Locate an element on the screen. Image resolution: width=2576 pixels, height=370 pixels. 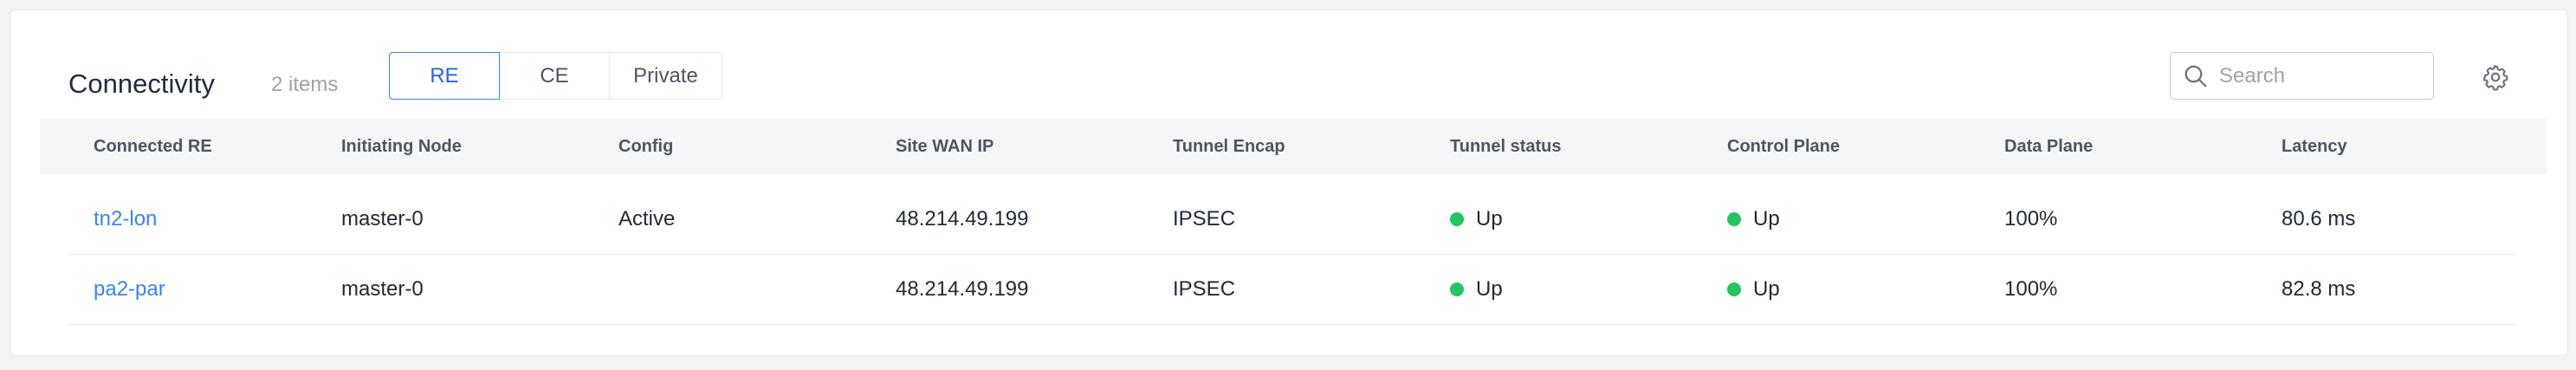
col-data-plane: Data Plane is located at coordinates (2048, 146).